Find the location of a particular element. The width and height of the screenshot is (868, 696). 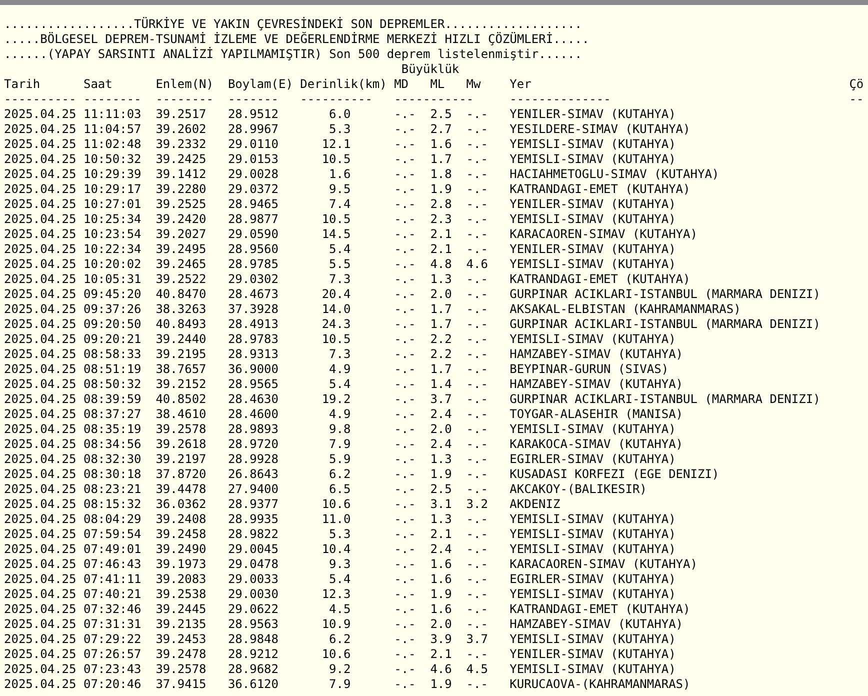

location-cell: TOYGAR-ALASEHIR (MANISA) is located at coordinates (597, 414).